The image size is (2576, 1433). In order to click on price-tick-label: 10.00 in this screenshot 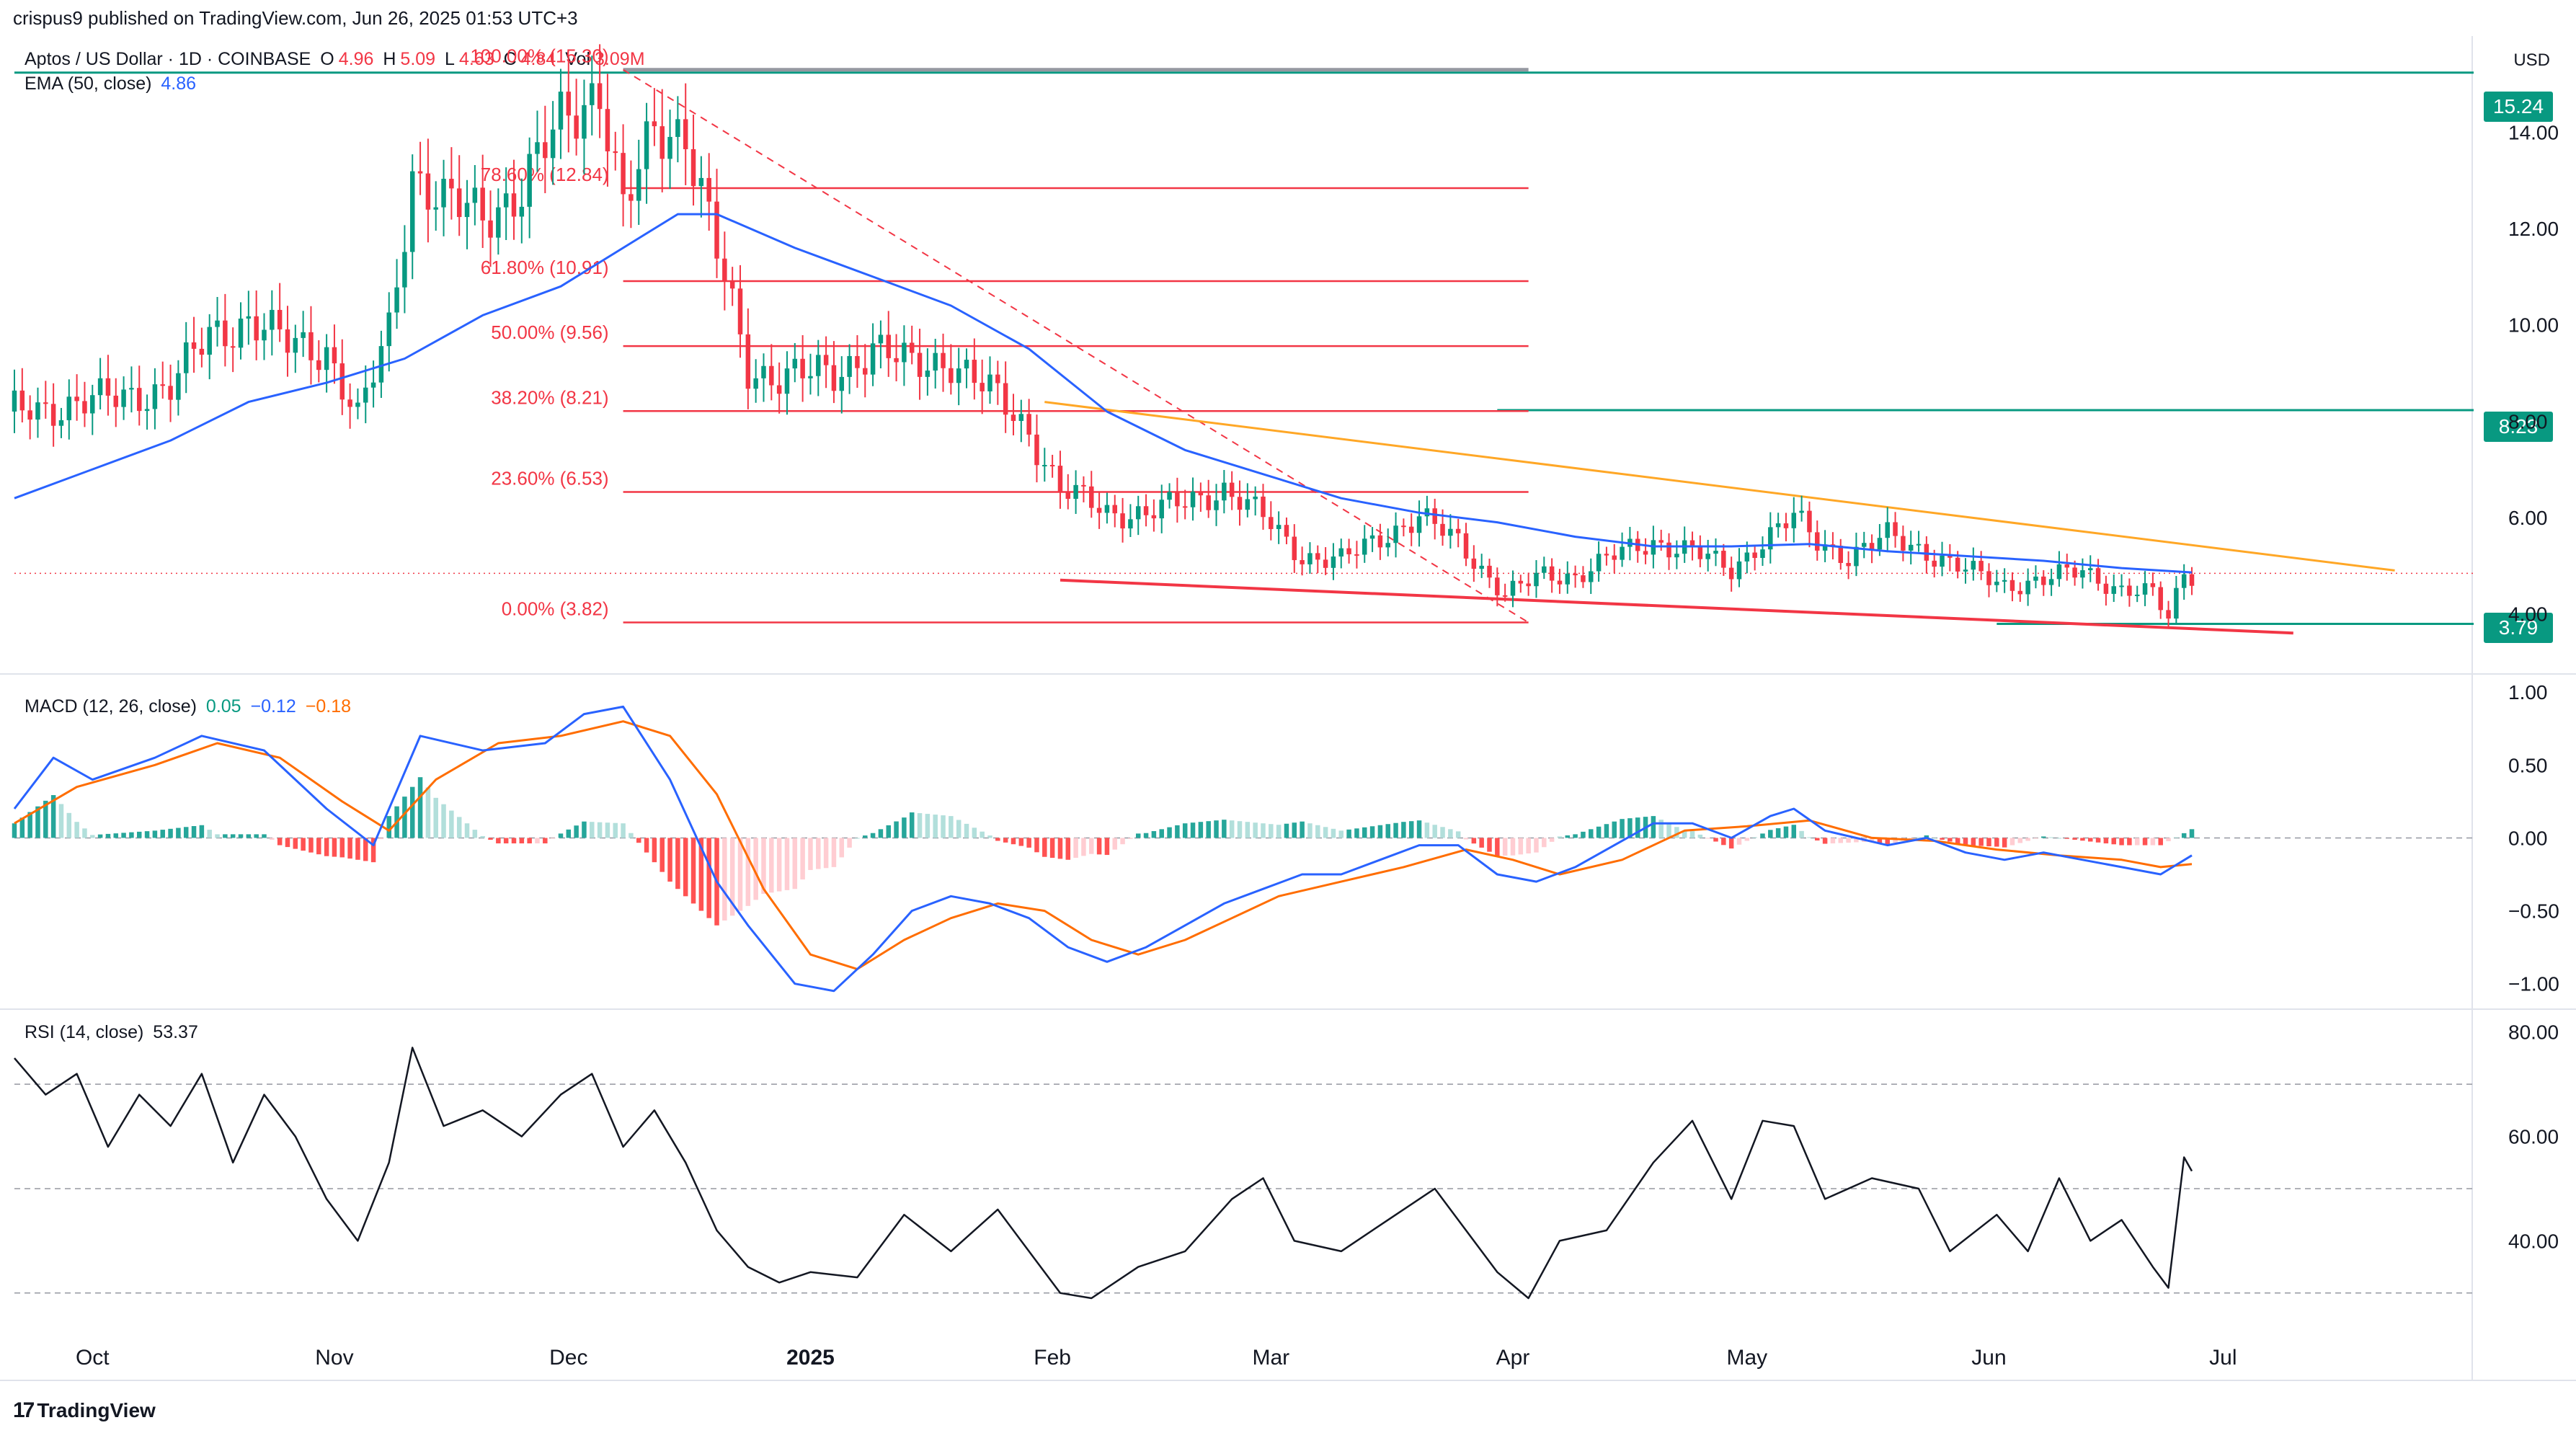, I will do `click(2533, 325)`.